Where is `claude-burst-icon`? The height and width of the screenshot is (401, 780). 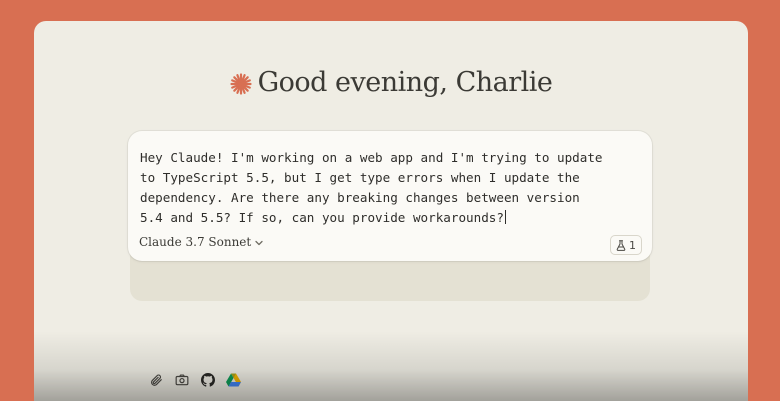 claude-burst-icon is located at coordinates (240, 84).